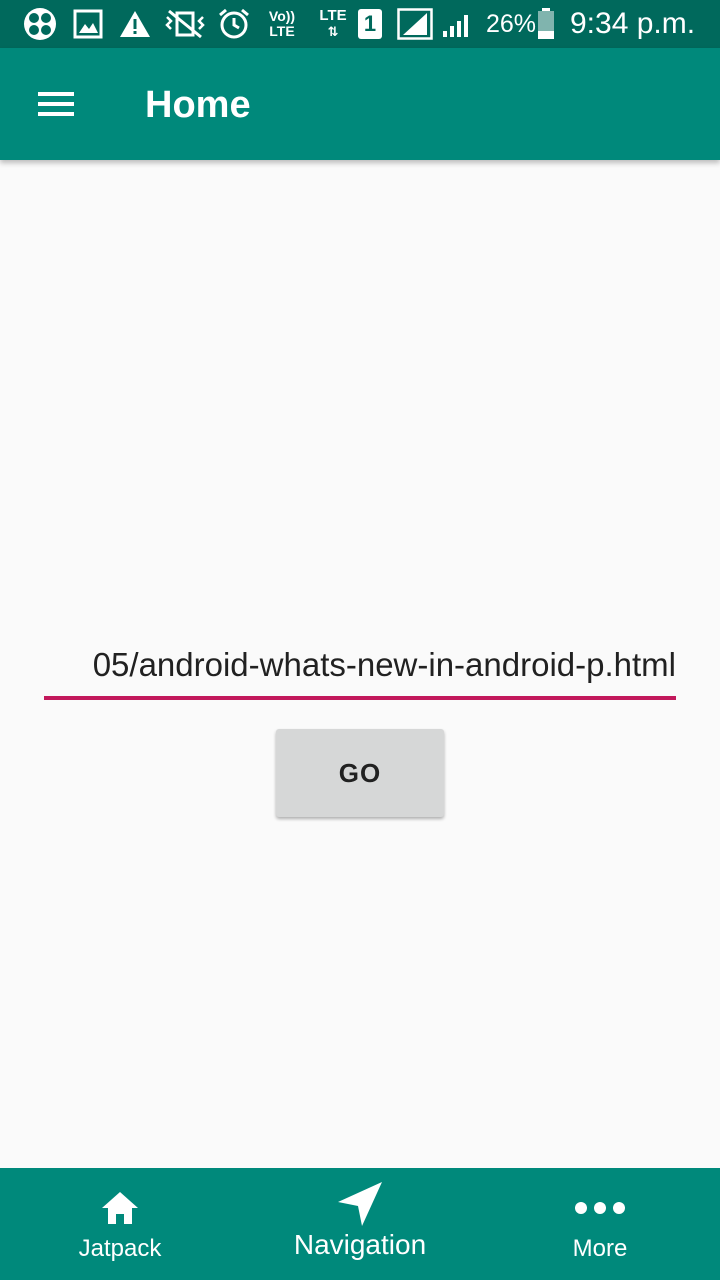  Describe the element at coordinates (360, 773) in the screenshot. I see `go-button: GO` at that location.